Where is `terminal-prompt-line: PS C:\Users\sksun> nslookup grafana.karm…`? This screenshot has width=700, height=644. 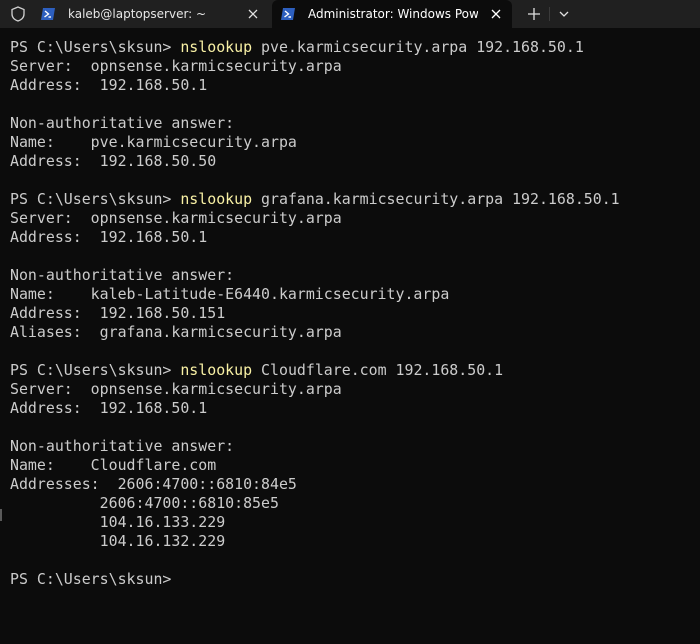 terminal-prompt-line: PS C:\Users\sksun> nslookup grafana.karm… is located at coordinates (352, 199).